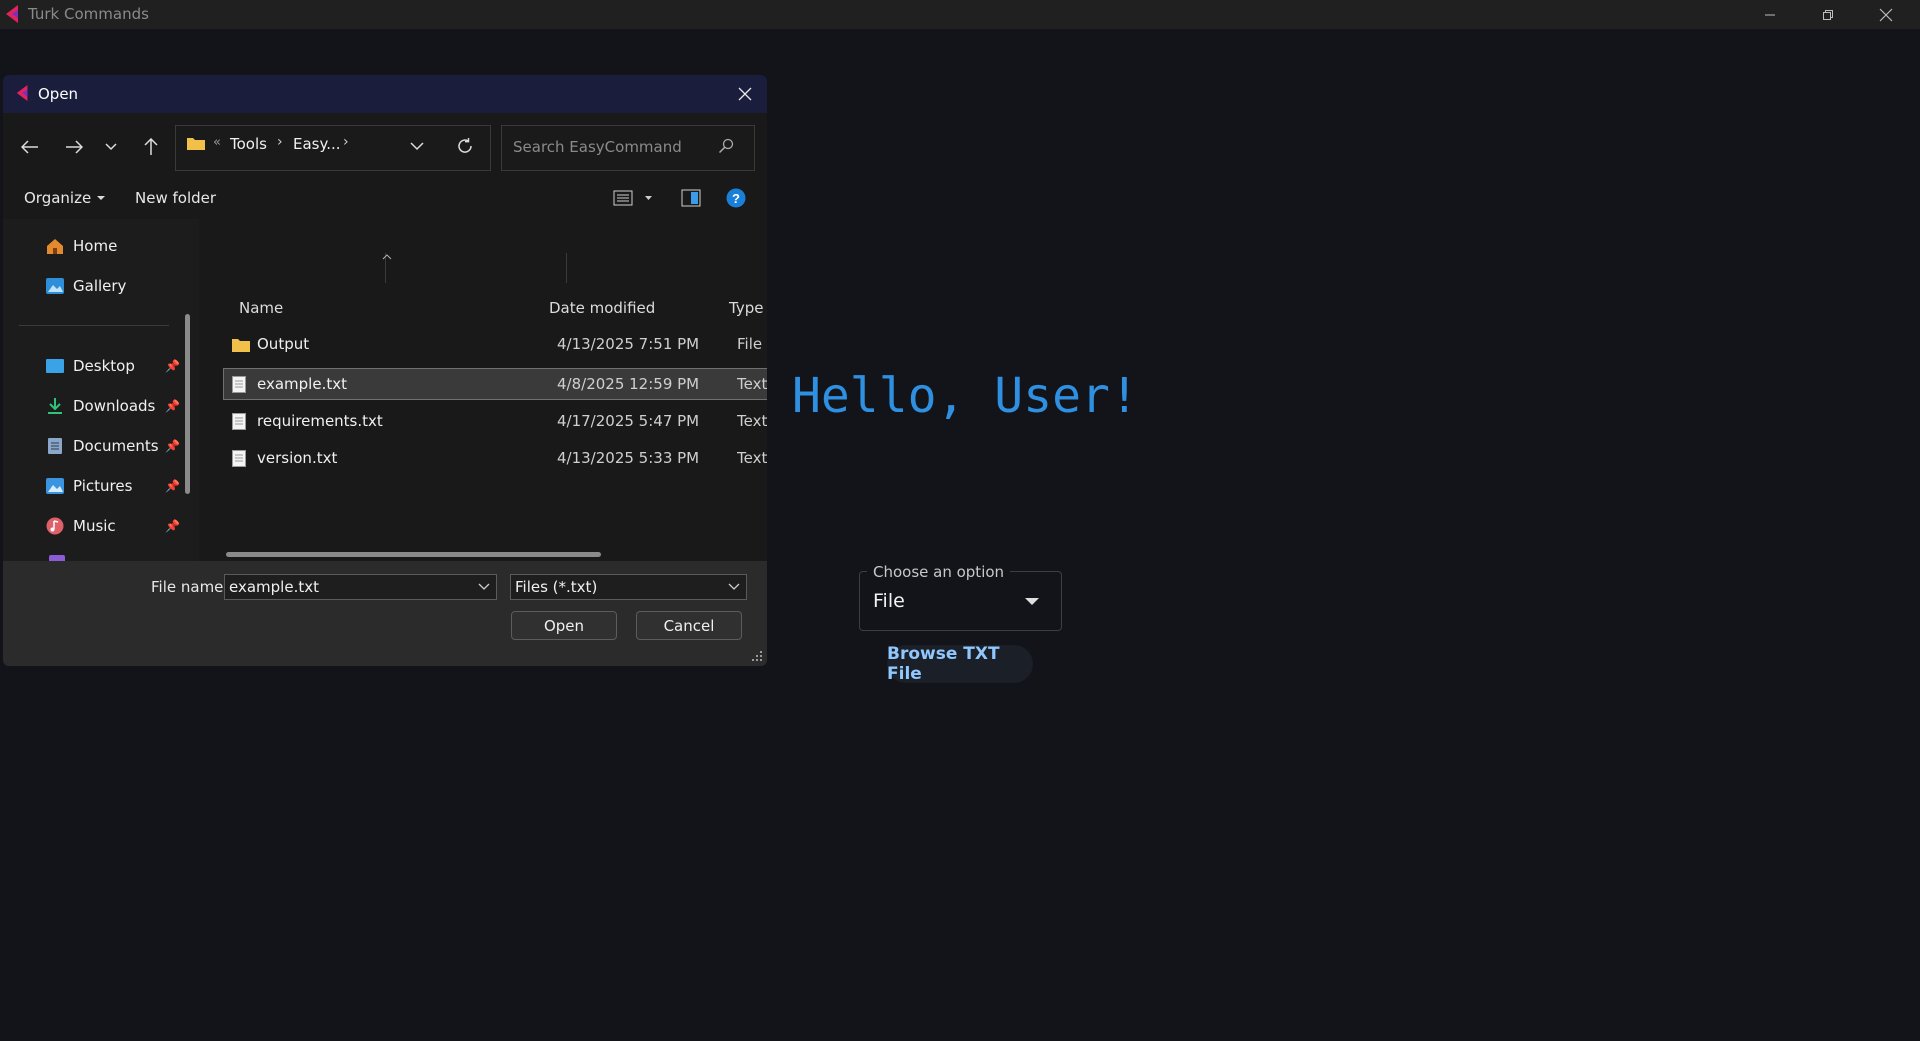 This screenshot has height=1041, width=1920. Describe the element at coordinates (248, 144) in the screenshot. I see `breadcrumb-item-tools: Tools` at that location.